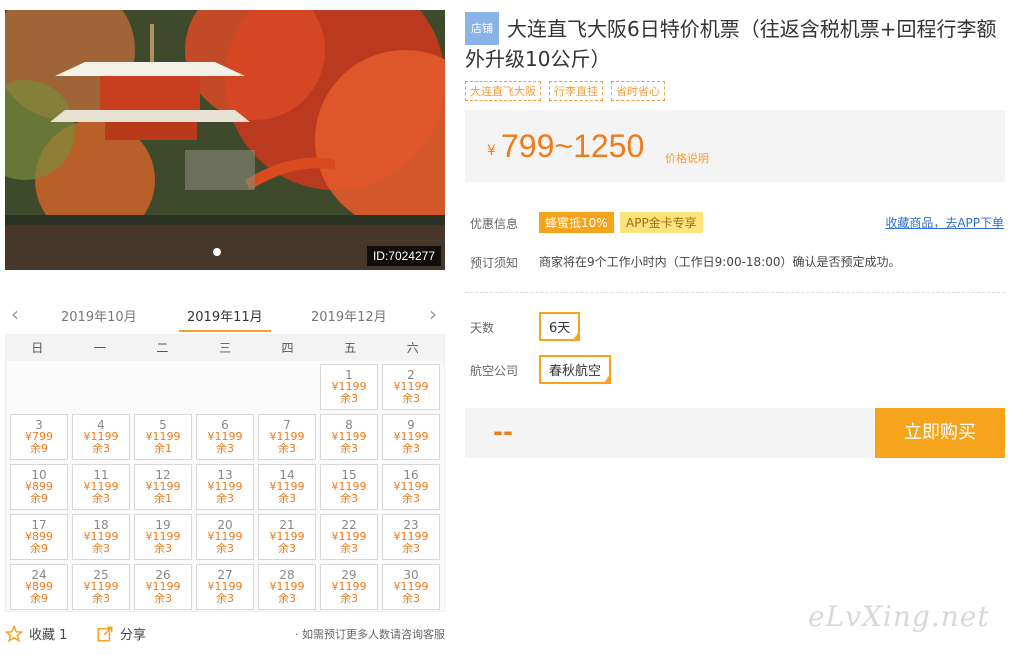 Image resolution: width=1014 pixels, height=655 pixels. What do you see at coordinates (433, 314) in the screenshot?
I see `chevron-right-icon: ›` at bounding box center [433, 314].